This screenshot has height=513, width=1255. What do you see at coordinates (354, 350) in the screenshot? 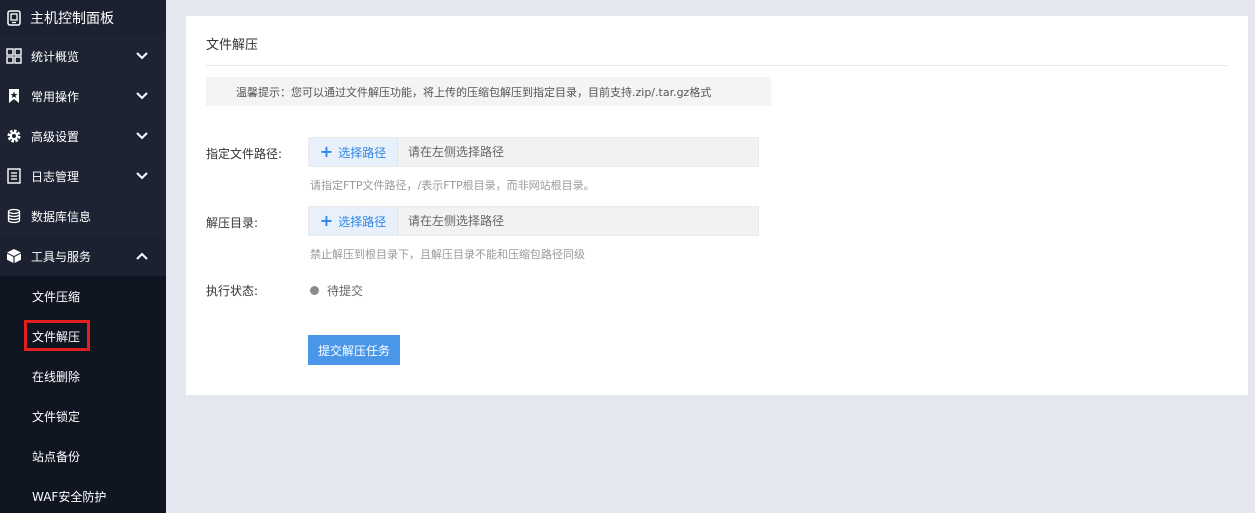
I see `submit-extract-button: 提交解压任务` at bounding box center [354, 350].